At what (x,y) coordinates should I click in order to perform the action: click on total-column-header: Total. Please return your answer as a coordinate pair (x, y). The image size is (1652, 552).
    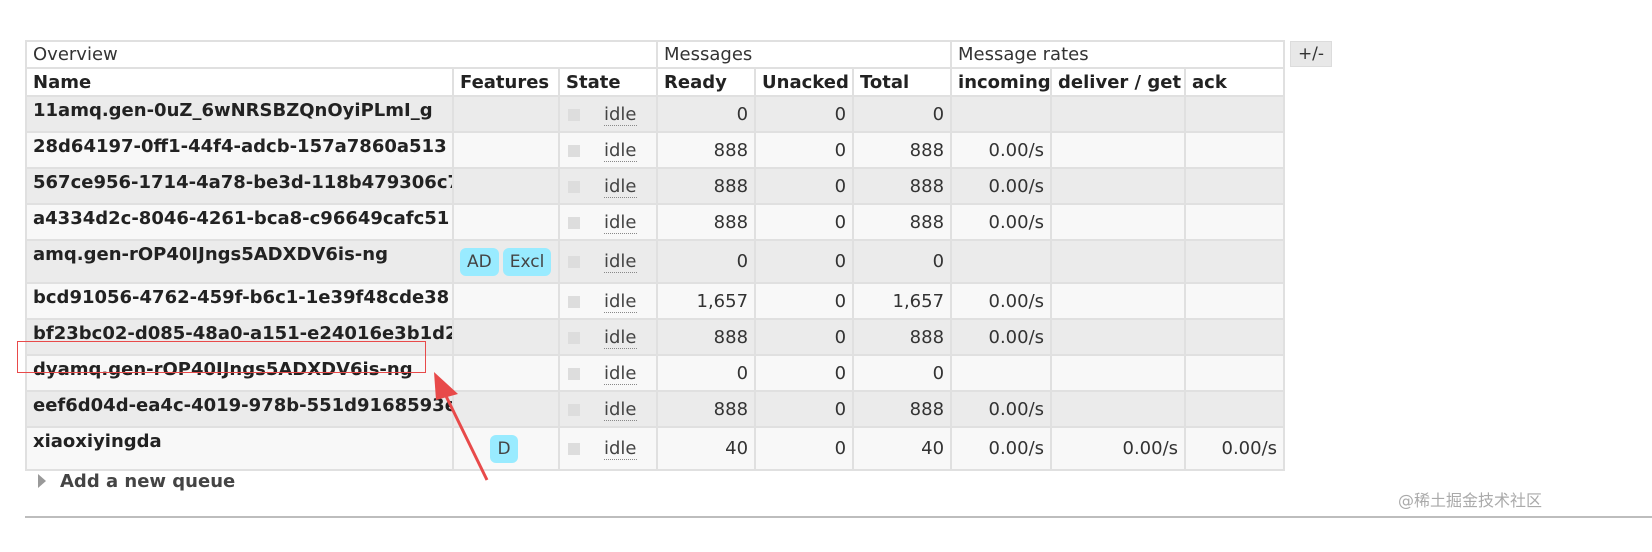
    Looking at the image, I should click on (902, 82).